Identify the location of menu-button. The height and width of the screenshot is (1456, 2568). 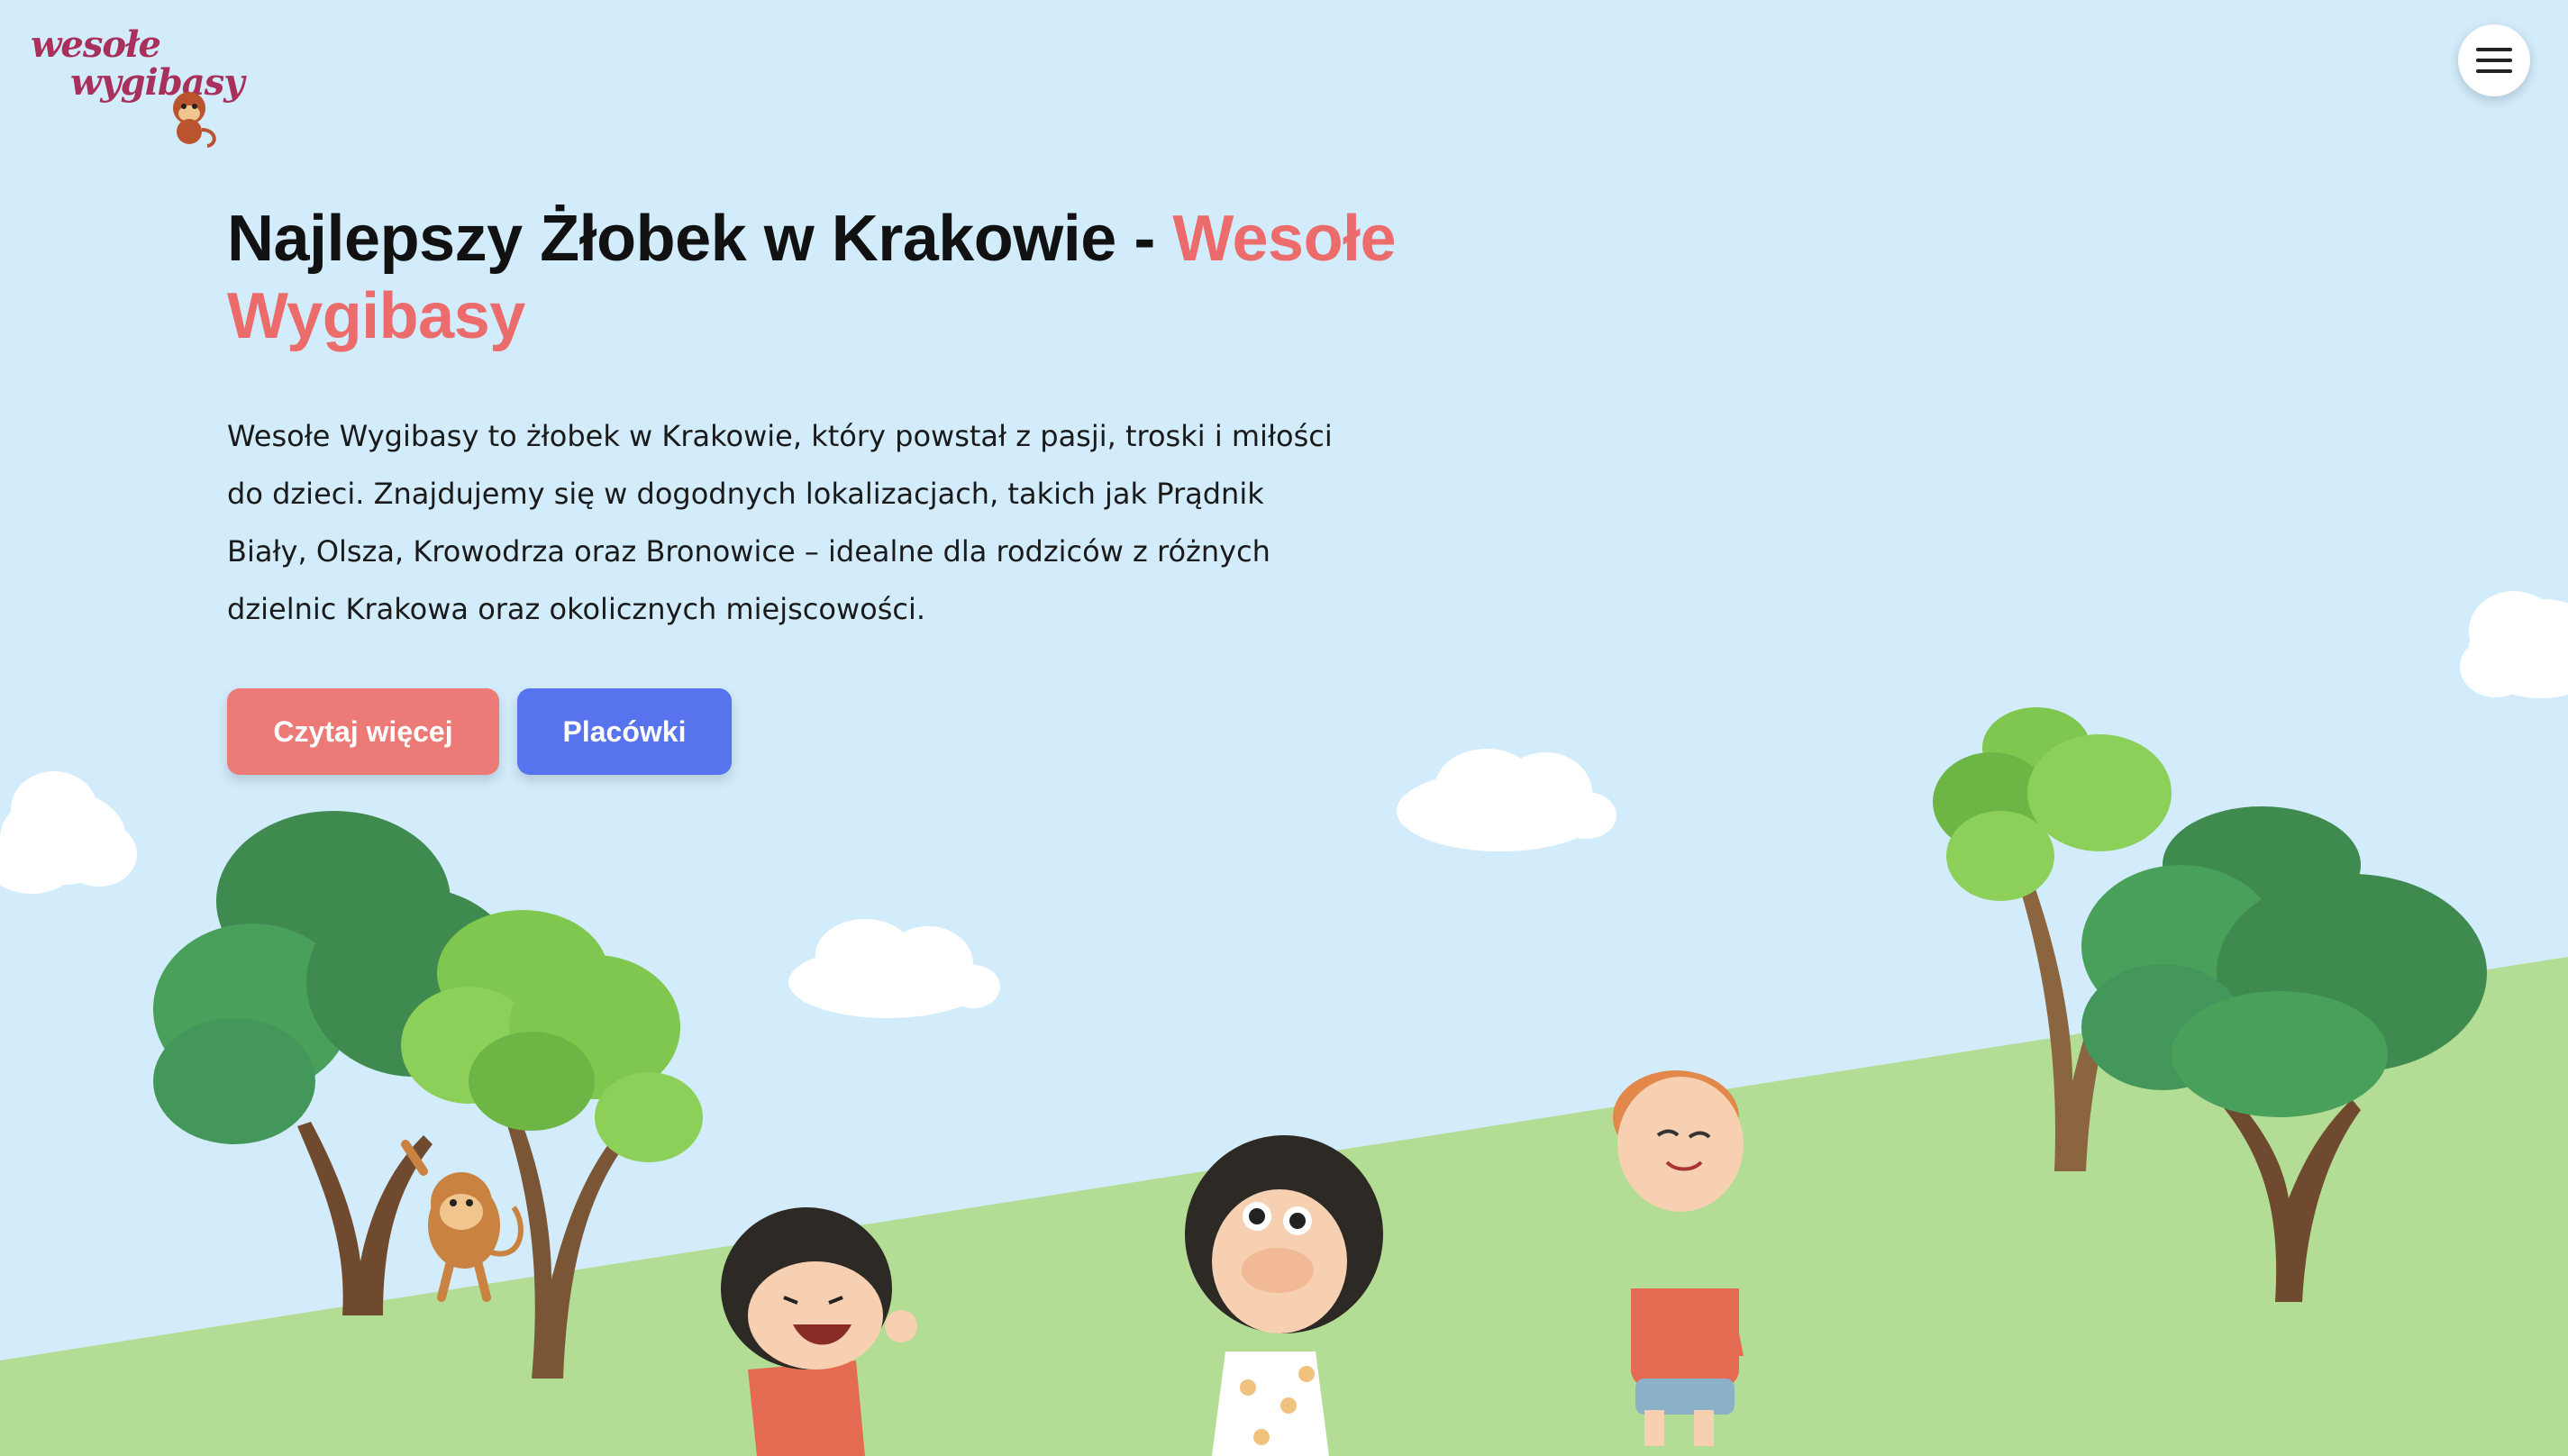
(2494, 60).